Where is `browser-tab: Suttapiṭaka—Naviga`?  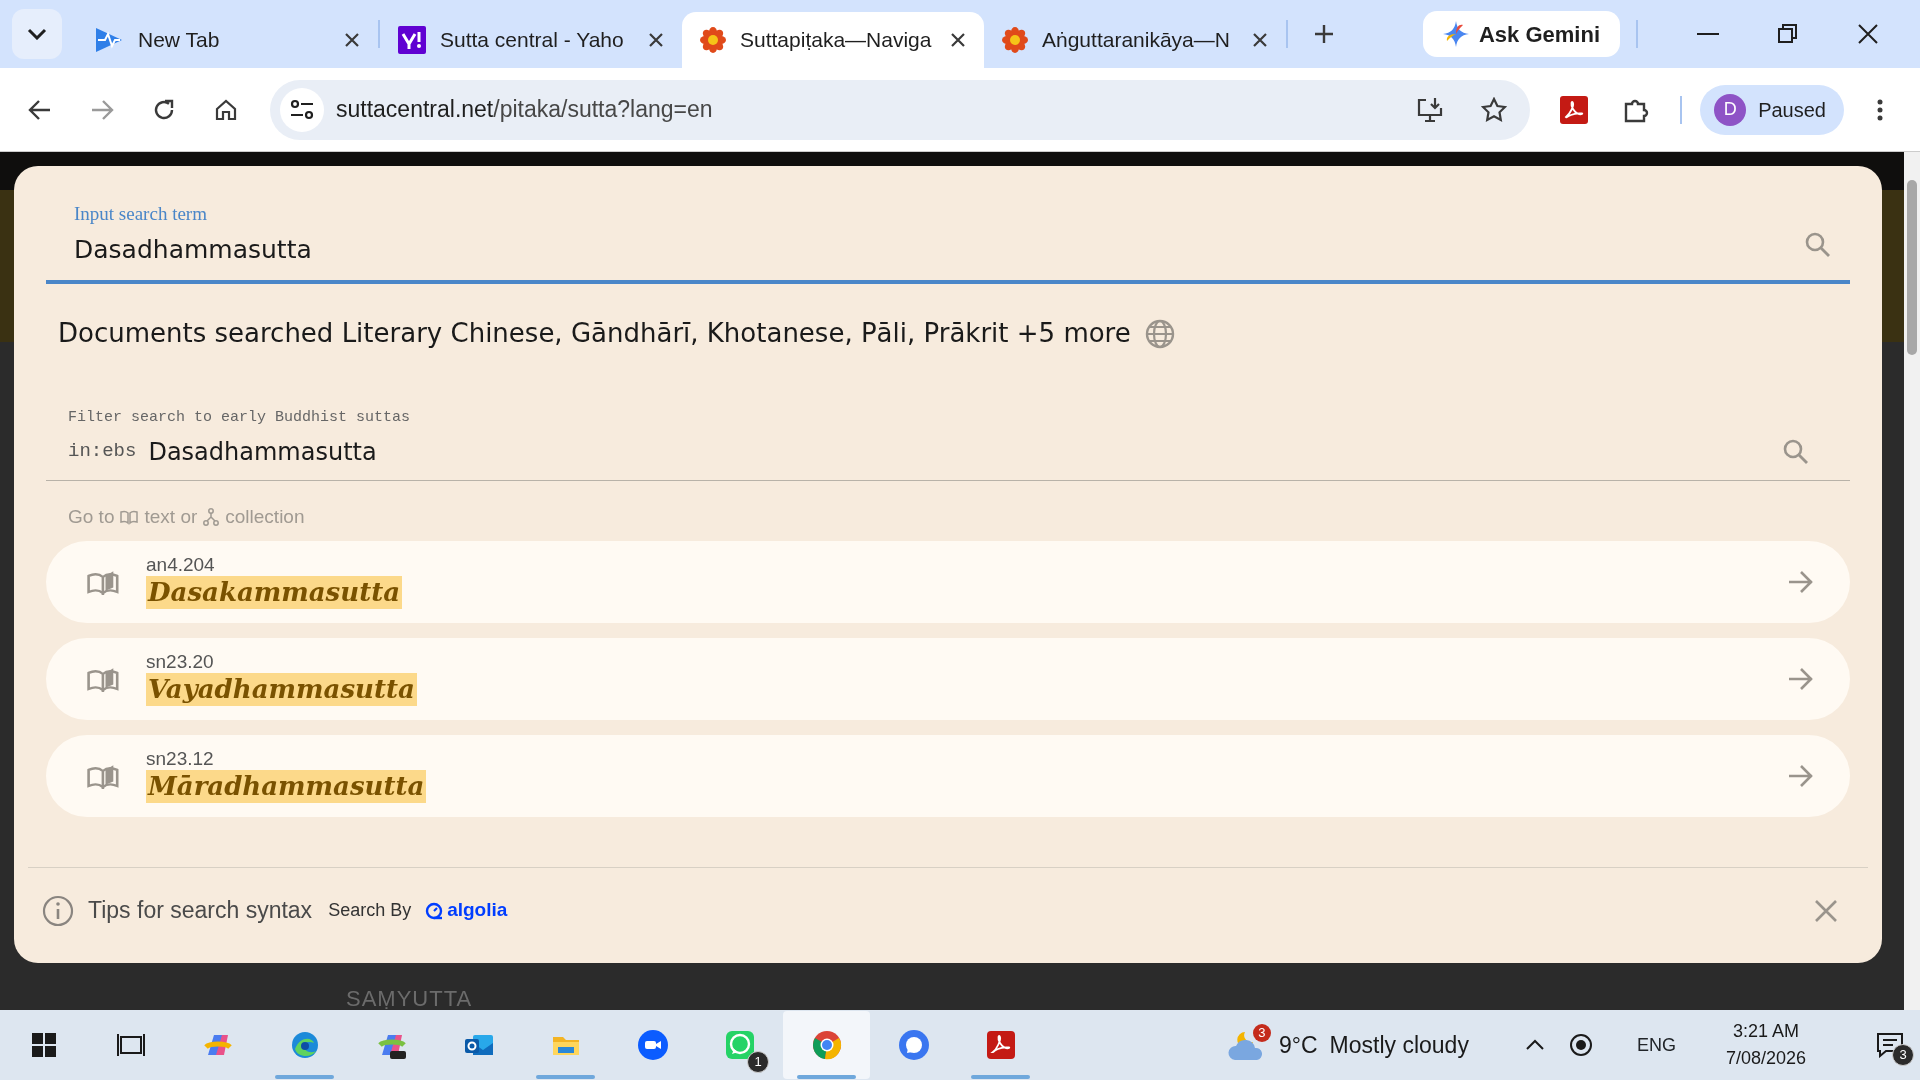 browser-tab: Suttapiṭaka—Naviga is located at coordinates (833, 40).